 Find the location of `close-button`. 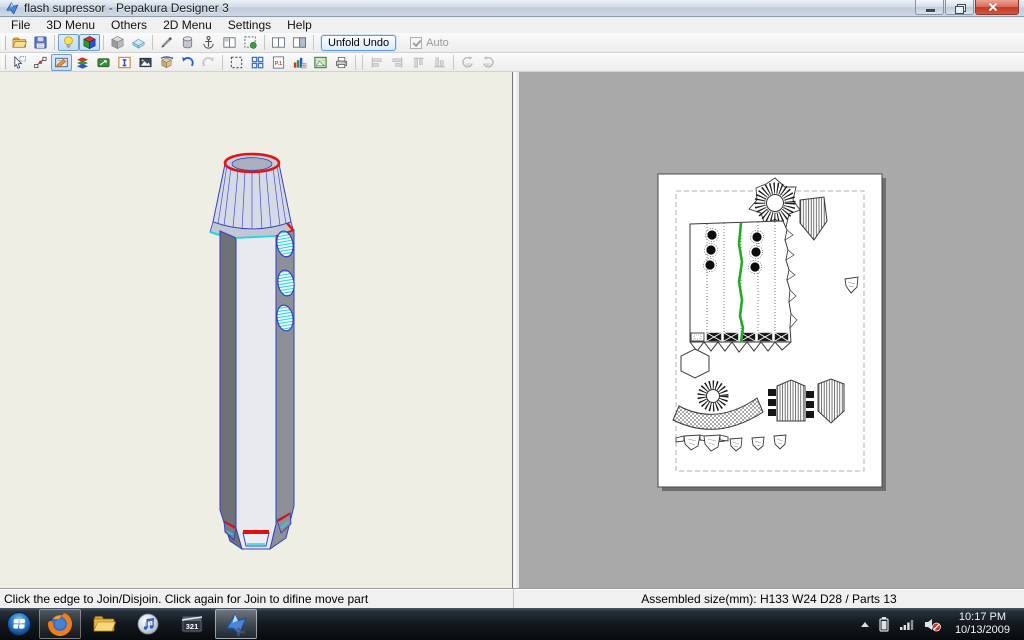

close-button is located at coordinates (997, 7).